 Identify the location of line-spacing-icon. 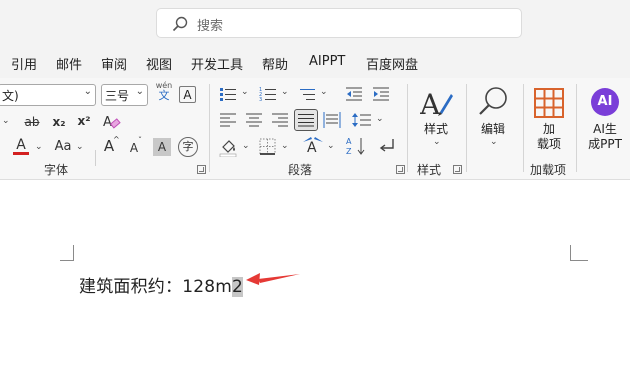
(362, 120).